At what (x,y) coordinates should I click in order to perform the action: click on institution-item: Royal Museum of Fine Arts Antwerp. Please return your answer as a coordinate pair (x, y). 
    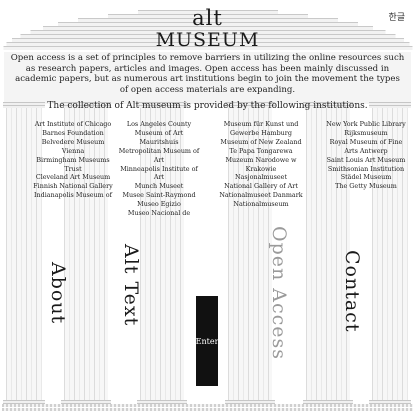
    Looking at the image, I should click on (366, 146).